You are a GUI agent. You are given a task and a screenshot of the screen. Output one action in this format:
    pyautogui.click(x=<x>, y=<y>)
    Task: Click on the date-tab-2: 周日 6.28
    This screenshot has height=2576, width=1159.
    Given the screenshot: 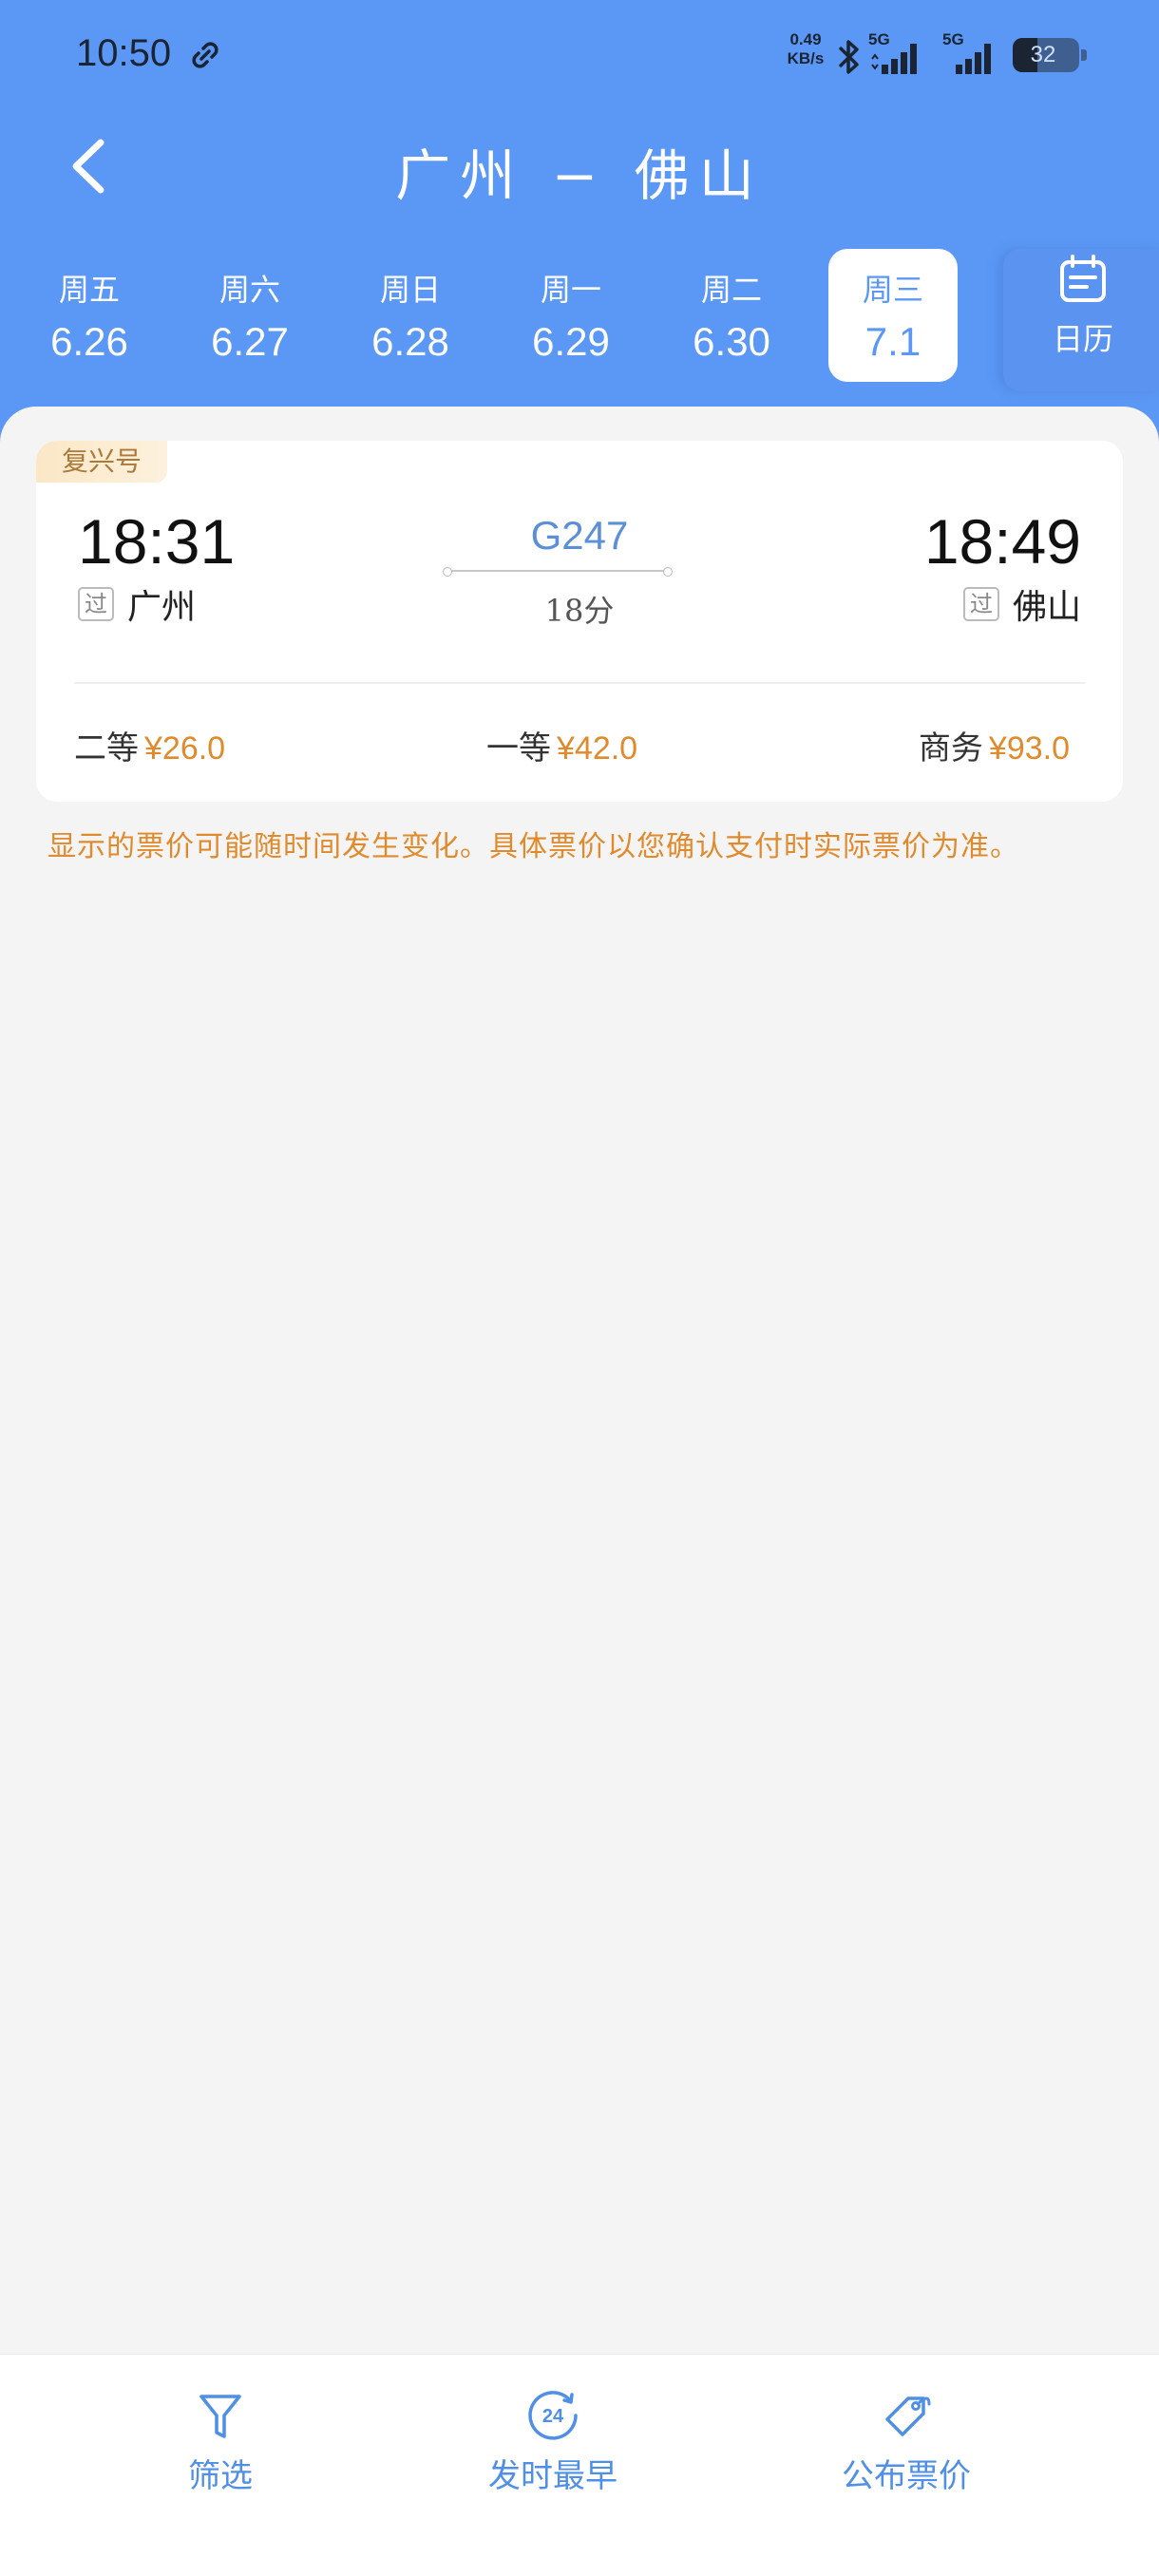 What is the action you would take?
    pyautogui.click(x=410, y=315)
    